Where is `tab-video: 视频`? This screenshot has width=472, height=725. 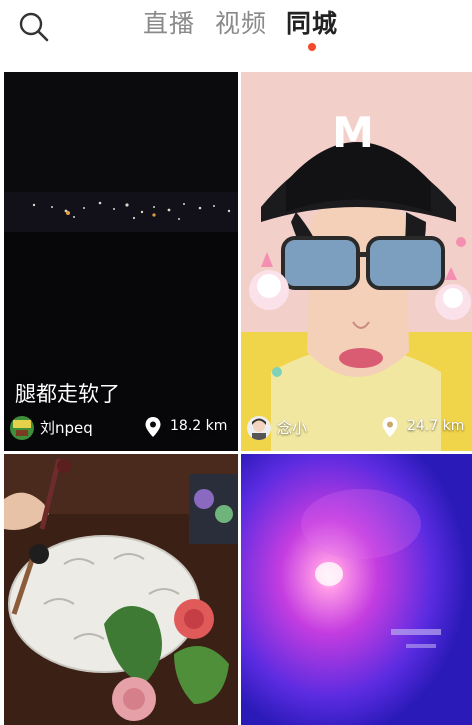 tab-video: 视频 is located at coordinates (241, 24).